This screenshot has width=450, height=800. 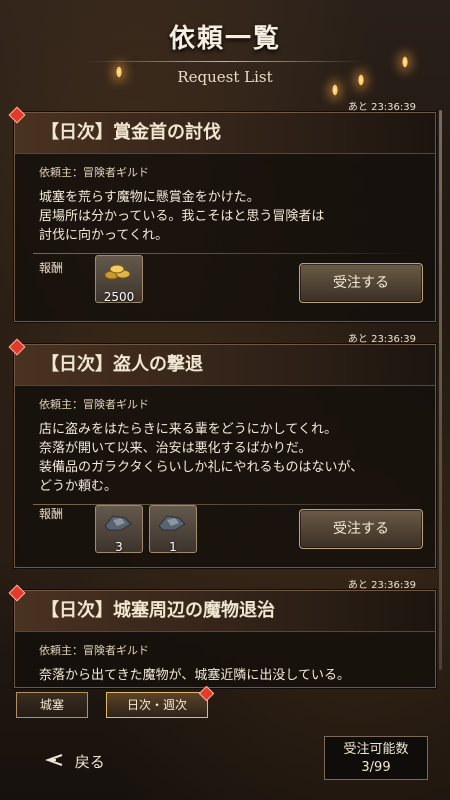 I want to click on gold-coins-icon, so click(x=117, y=272).